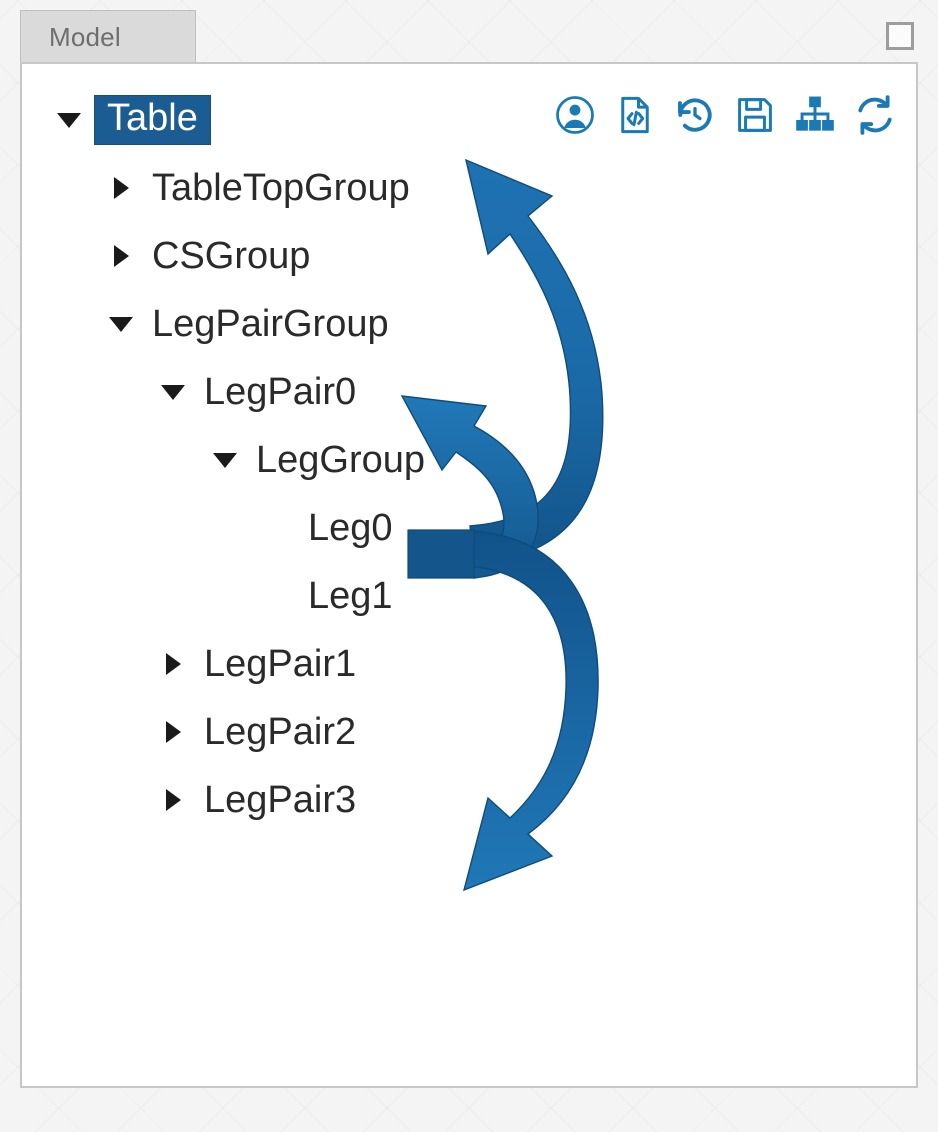 The width and height of the screenshot is (938, 1132). I want to click on tree-node-legpairgroup: LegPairGroup, so click(469, 324).